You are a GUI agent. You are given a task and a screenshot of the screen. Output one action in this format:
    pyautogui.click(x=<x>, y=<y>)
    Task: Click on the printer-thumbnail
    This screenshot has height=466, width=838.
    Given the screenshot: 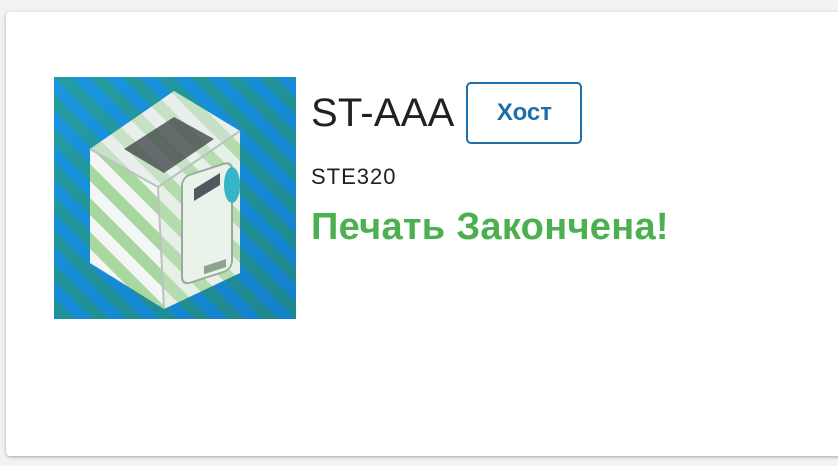 What is the action you would take?
    pyautogui.click(x=175, y=198)
    